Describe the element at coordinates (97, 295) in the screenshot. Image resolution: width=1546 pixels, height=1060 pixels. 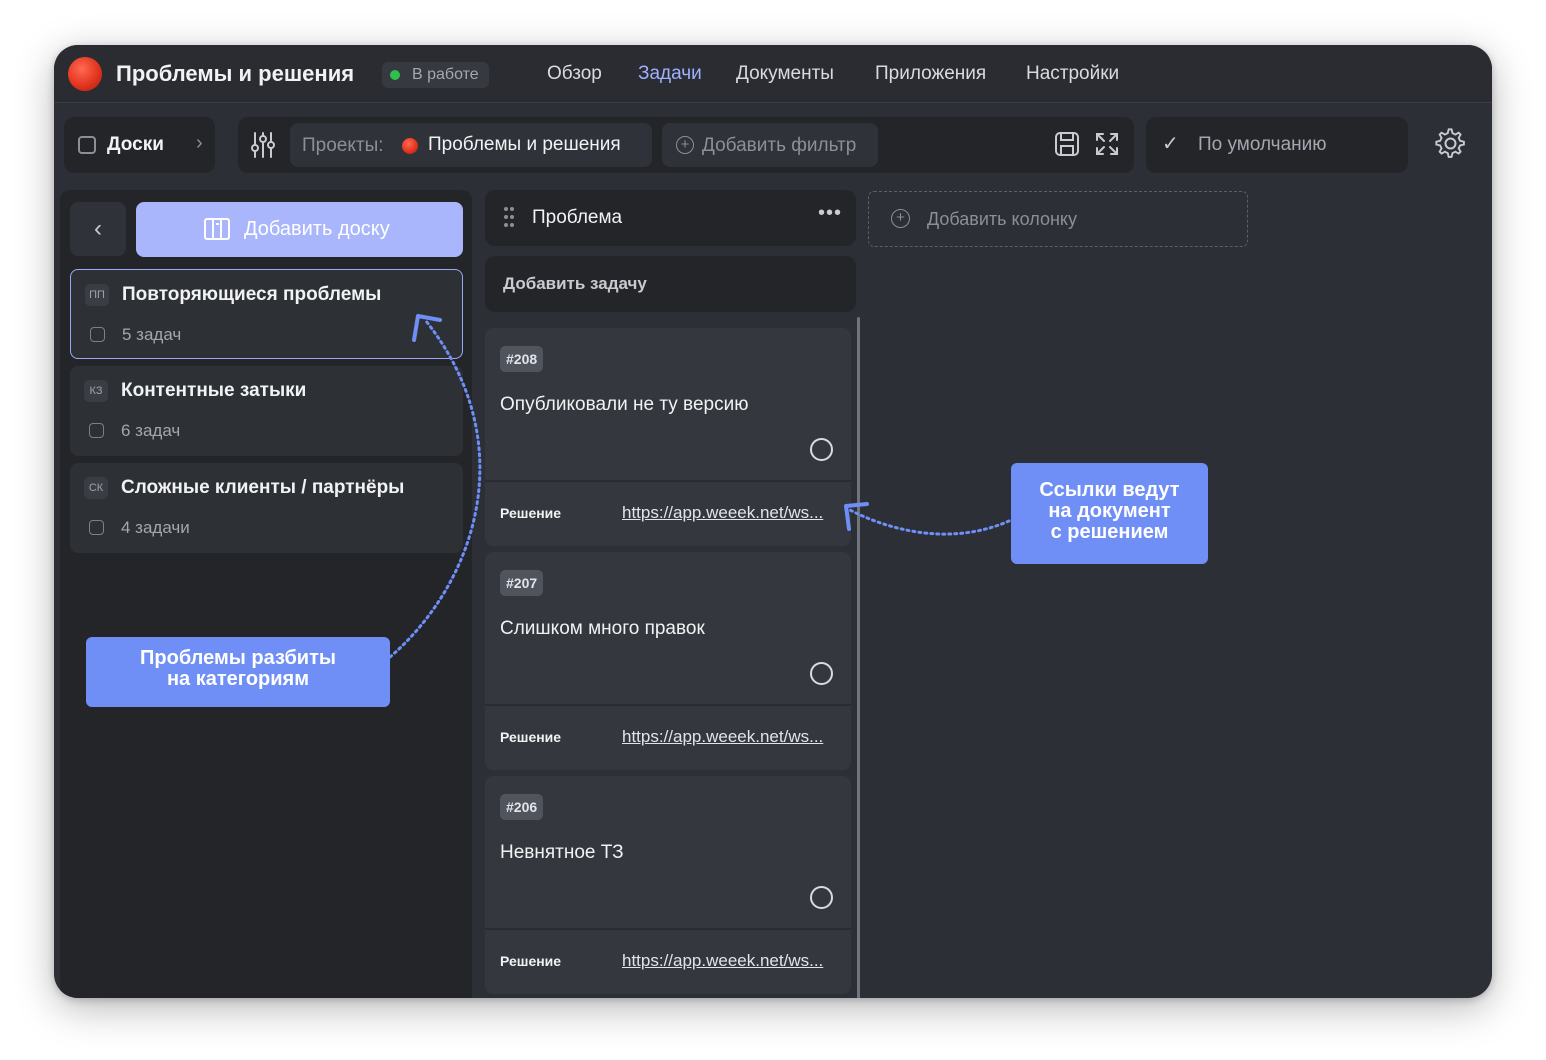
I see `board-abbr: ПП` at that location.